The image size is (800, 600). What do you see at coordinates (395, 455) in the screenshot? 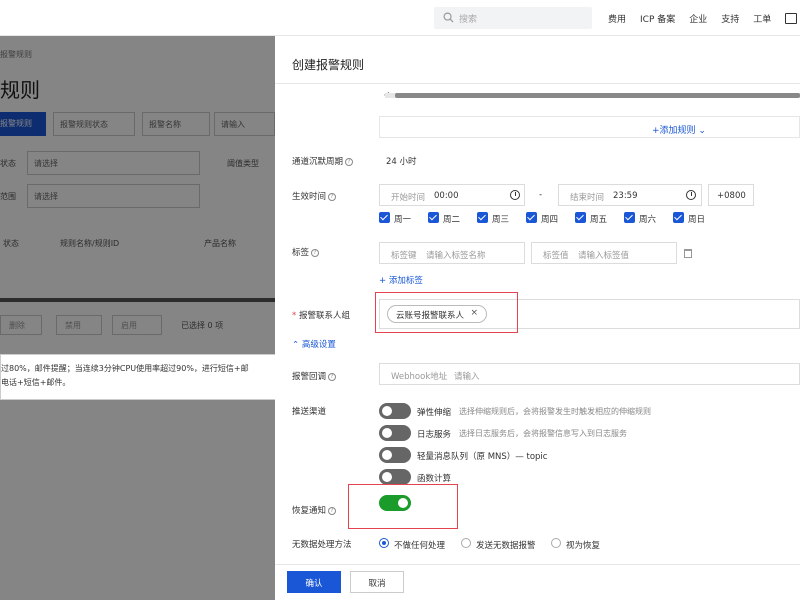
I see `toggle-message-queue` at bounding box center [395, 455].